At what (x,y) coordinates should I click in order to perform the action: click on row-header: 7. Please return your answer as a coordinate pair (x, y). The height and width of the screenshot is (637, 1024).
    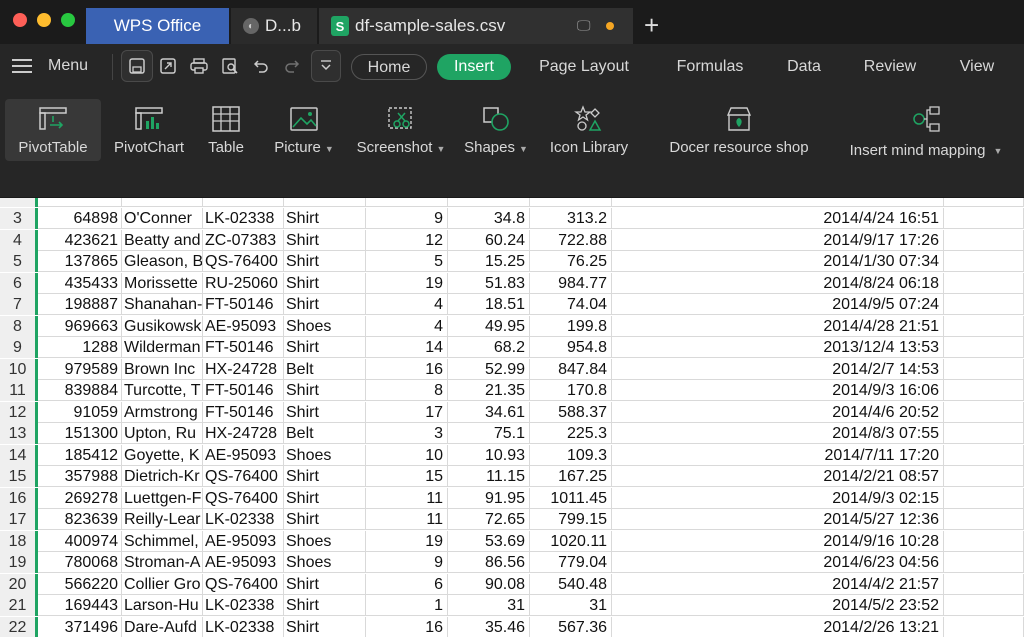
    Looking at the image, I should click on (19, 304).